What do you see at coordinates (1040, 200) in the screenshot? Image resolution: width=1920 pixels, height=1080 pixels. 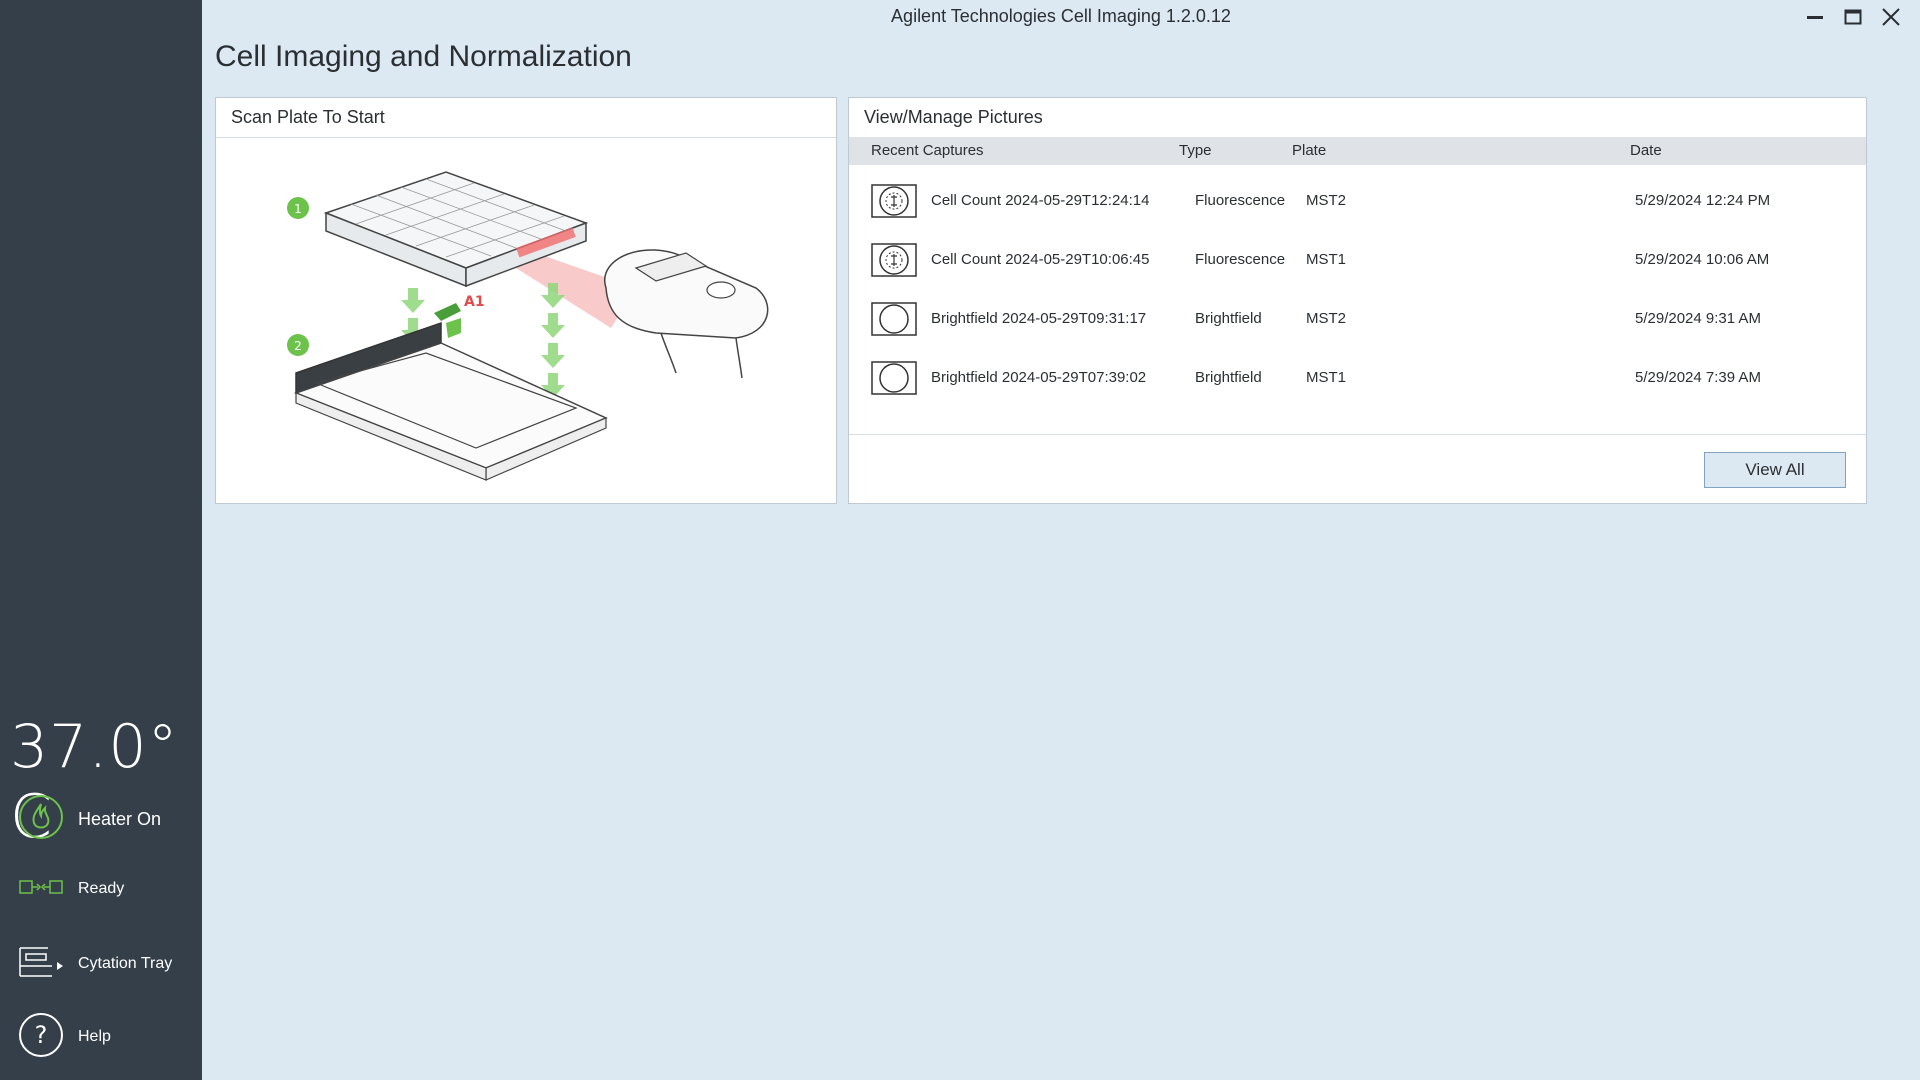 I see `capture-name: Cell Count 2024-05-29T12:24:14` at bounding box center [1040, 200].